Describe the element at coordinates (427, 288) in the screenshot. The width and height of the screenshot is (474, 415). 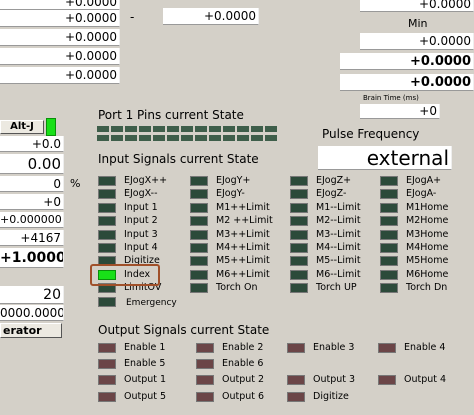
I see `input-signal-label: Torch Dn` at that location.